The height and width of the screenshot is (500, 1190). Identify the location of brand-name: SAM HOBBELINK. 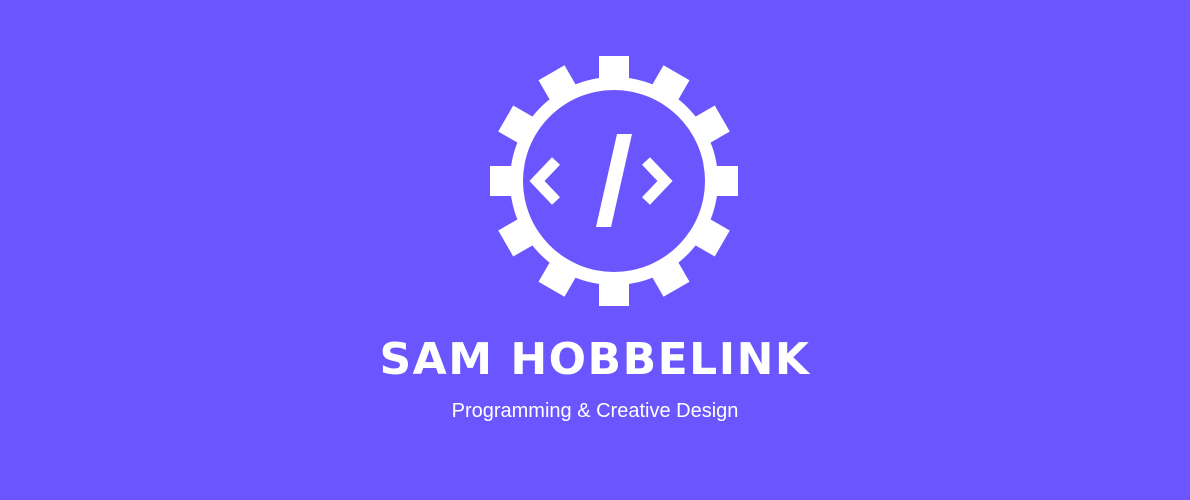
(595, 359).